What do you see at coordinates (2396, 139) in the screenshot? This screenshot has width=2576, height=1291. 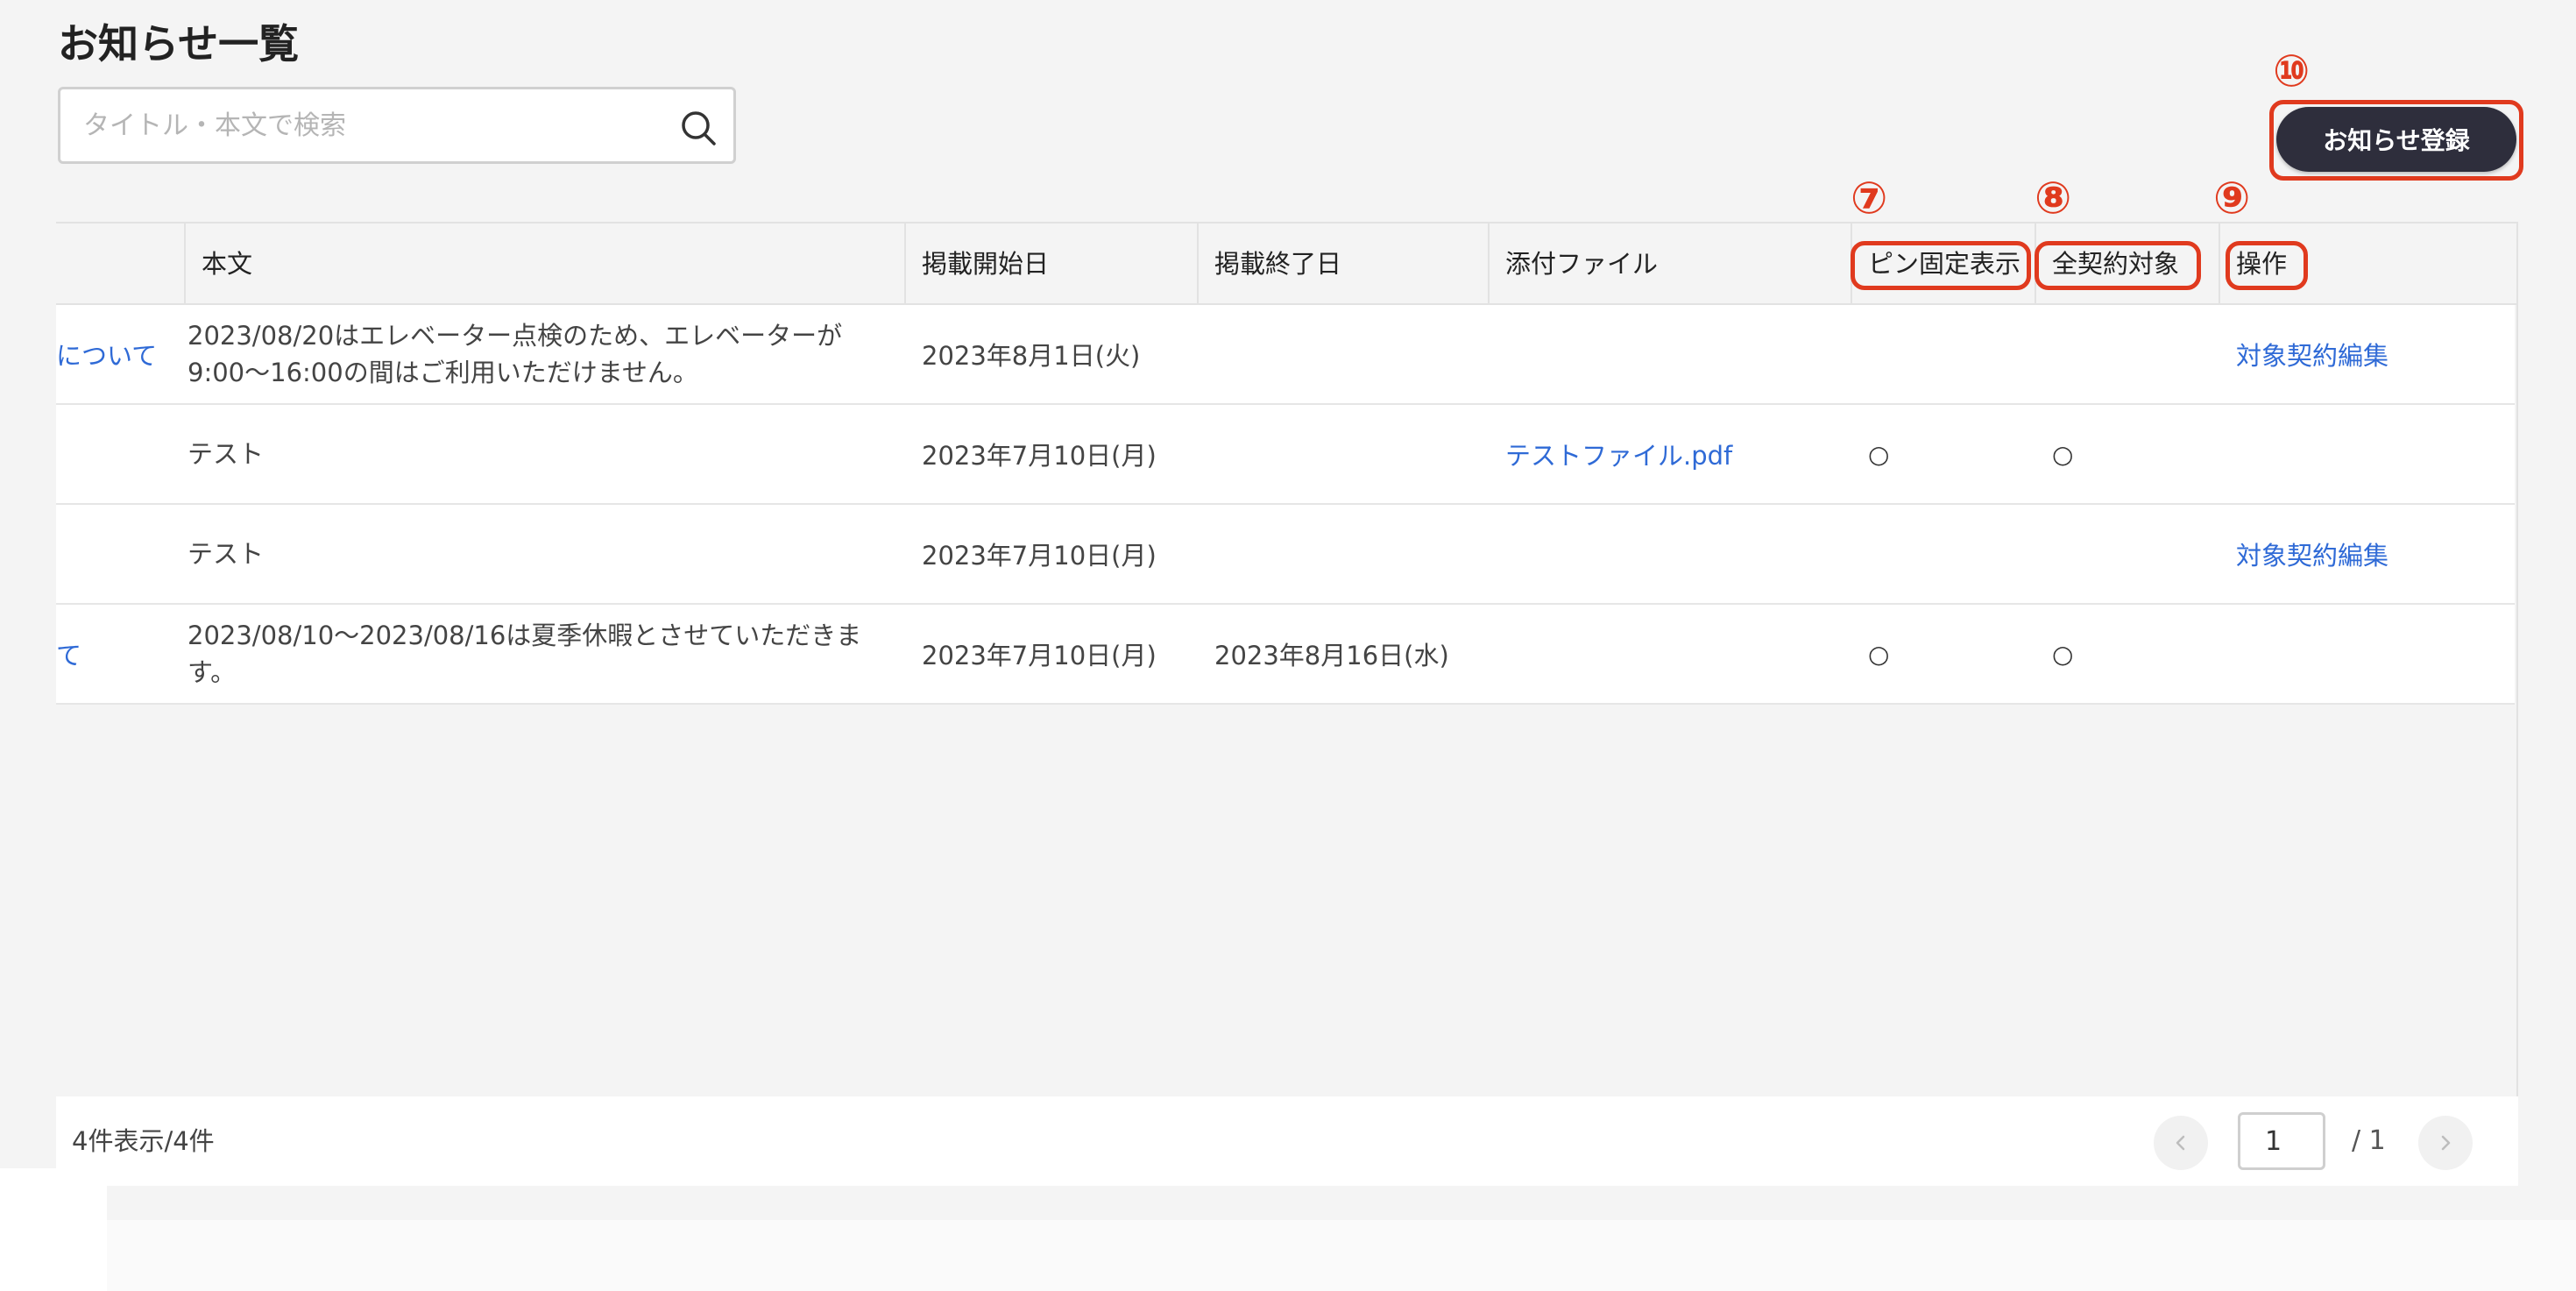 I see `register-notice-button: お知らせ登録` at bounding box center [2396, 139].